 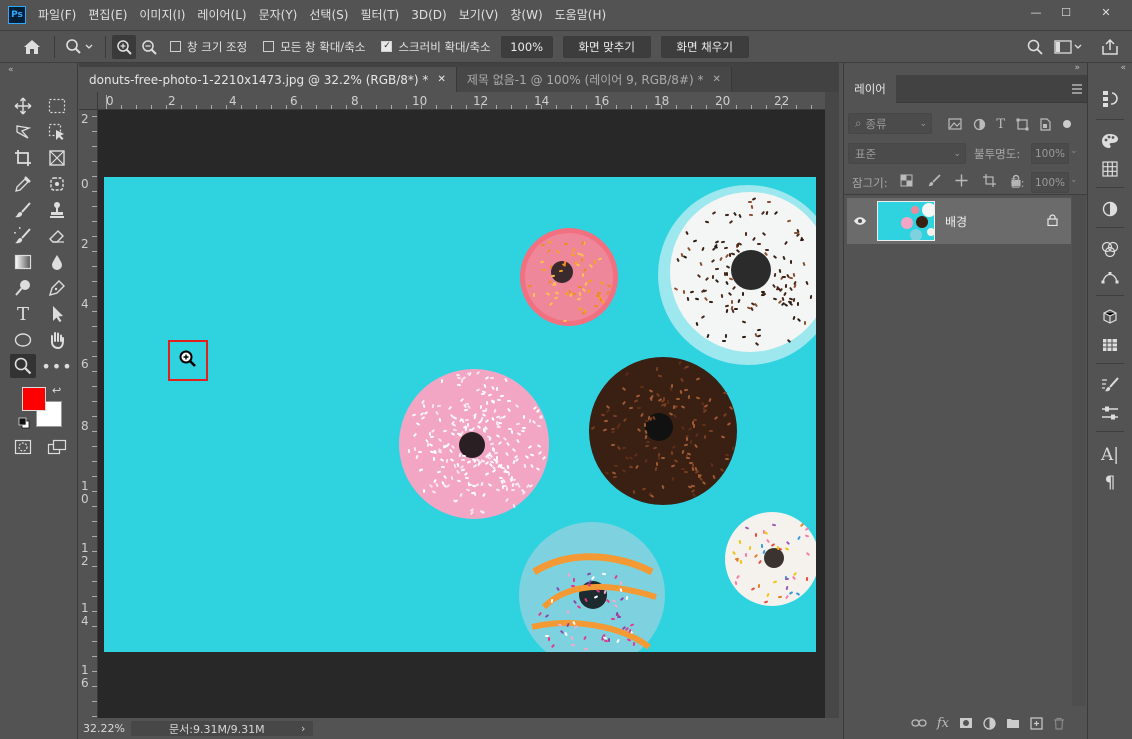 I want to click on zoom-100-button: 100%, so click(x=526, y=46).